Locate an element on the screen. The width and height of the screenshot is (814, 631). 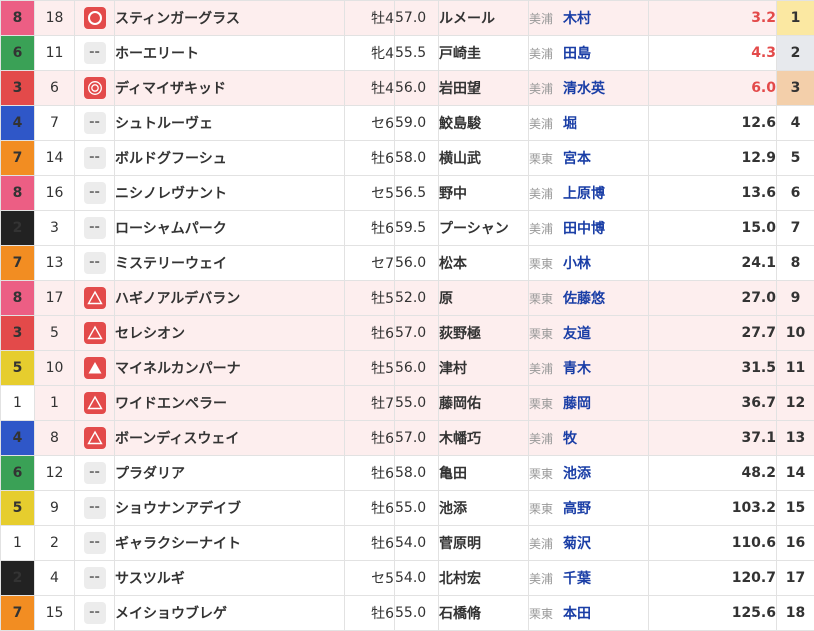
horse-number: 2 is located at coordinates (55, 543).